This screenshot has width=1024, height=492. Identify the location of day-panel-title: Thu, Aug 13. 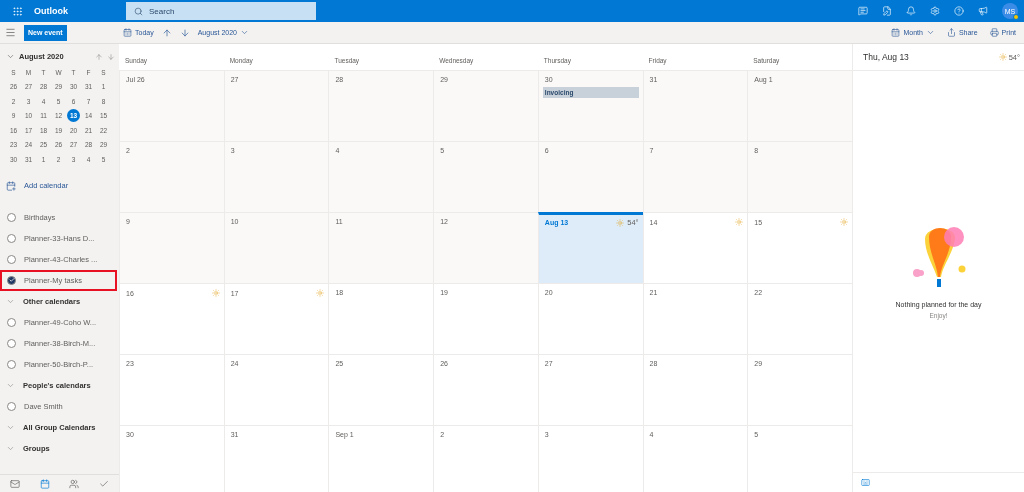
(886, 57).